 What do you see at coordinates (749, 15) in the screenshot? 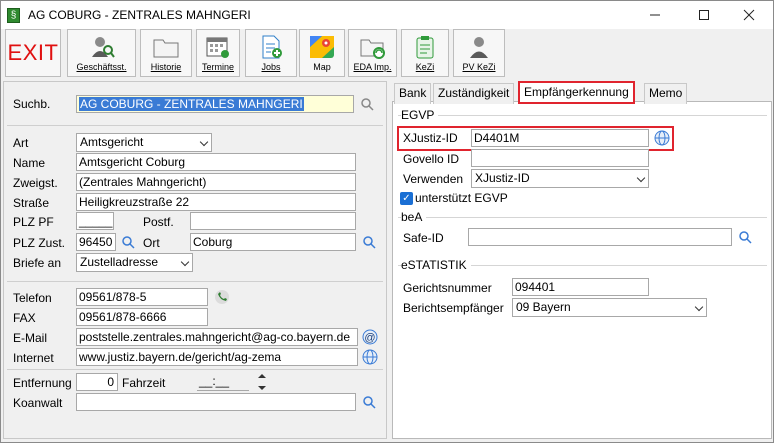
I see `close-button` at bounding box center [749, 15].